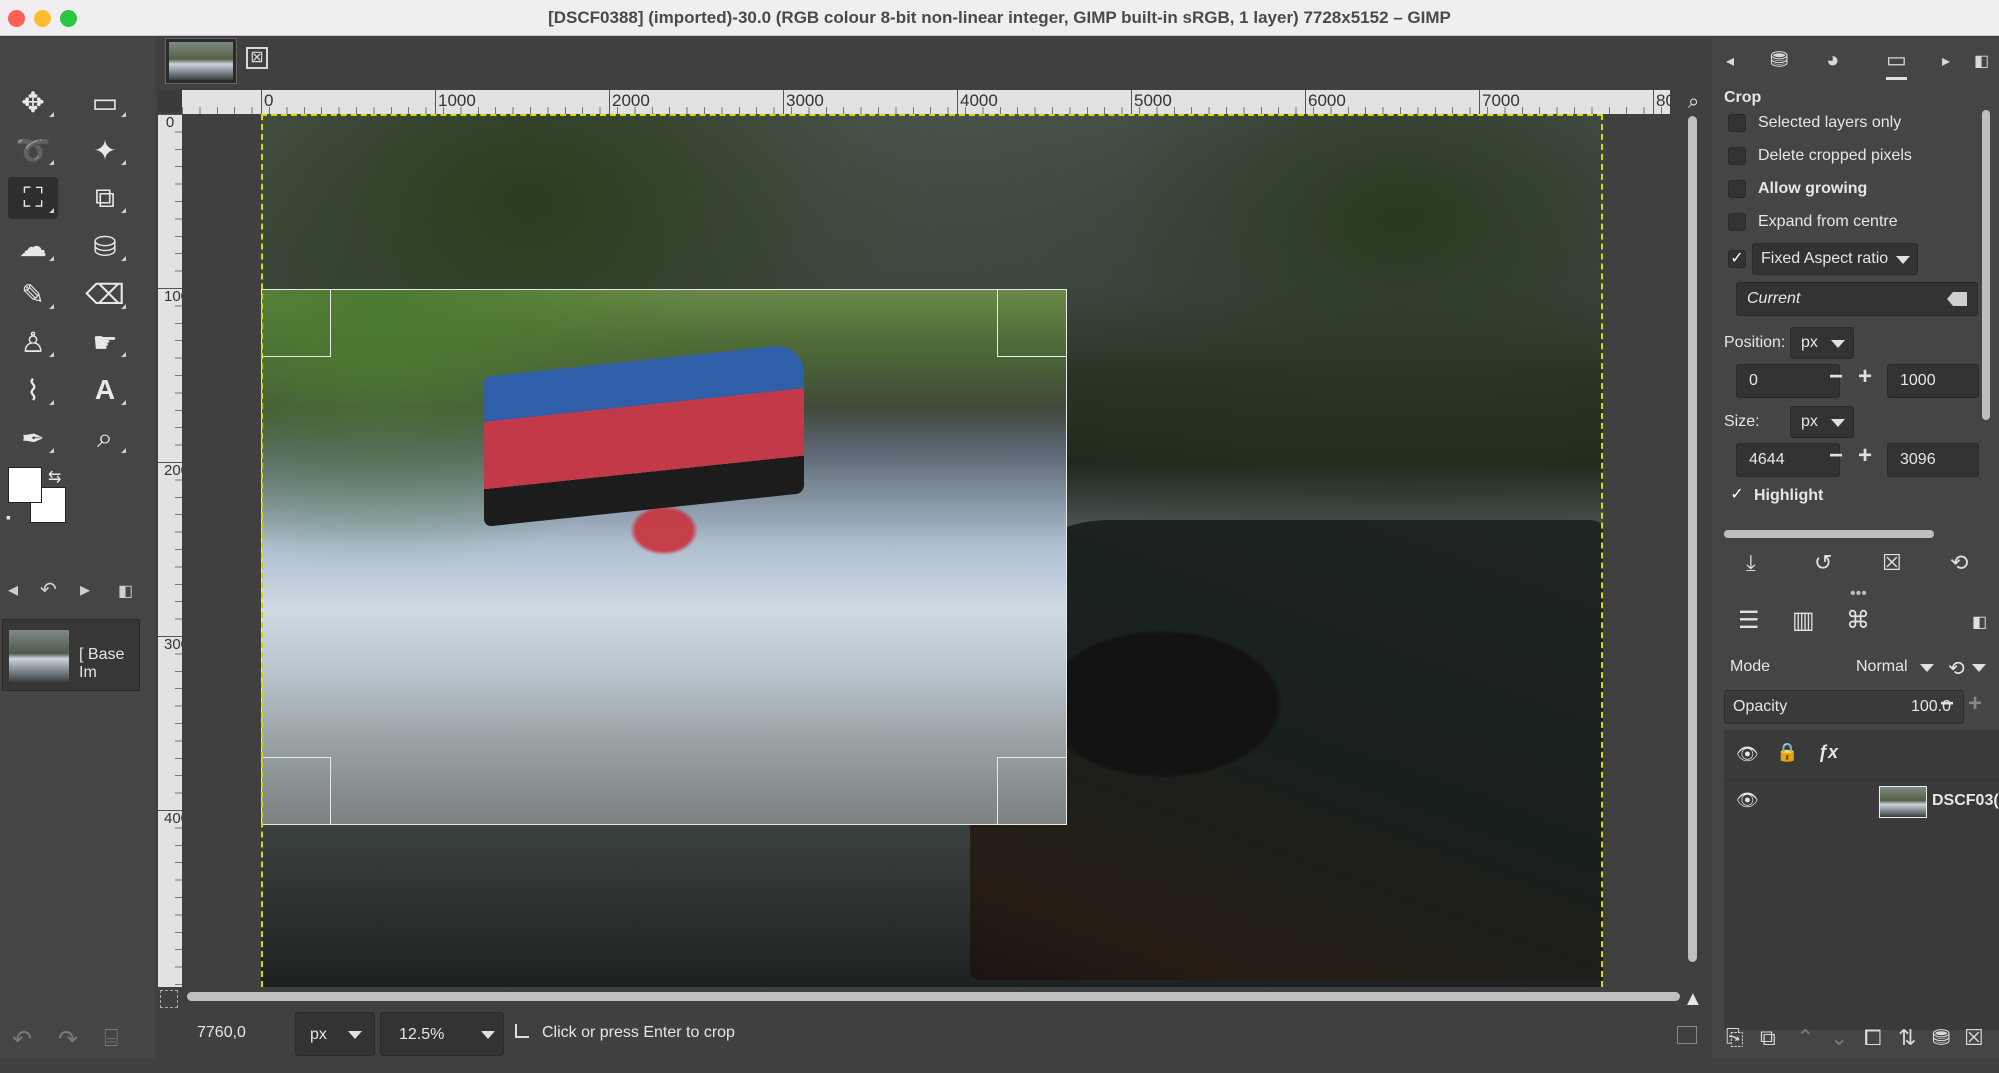 The height and width of the screenshot is (1073, 1999). I want to click on position-y-input: 1000, so click(1933, 381).